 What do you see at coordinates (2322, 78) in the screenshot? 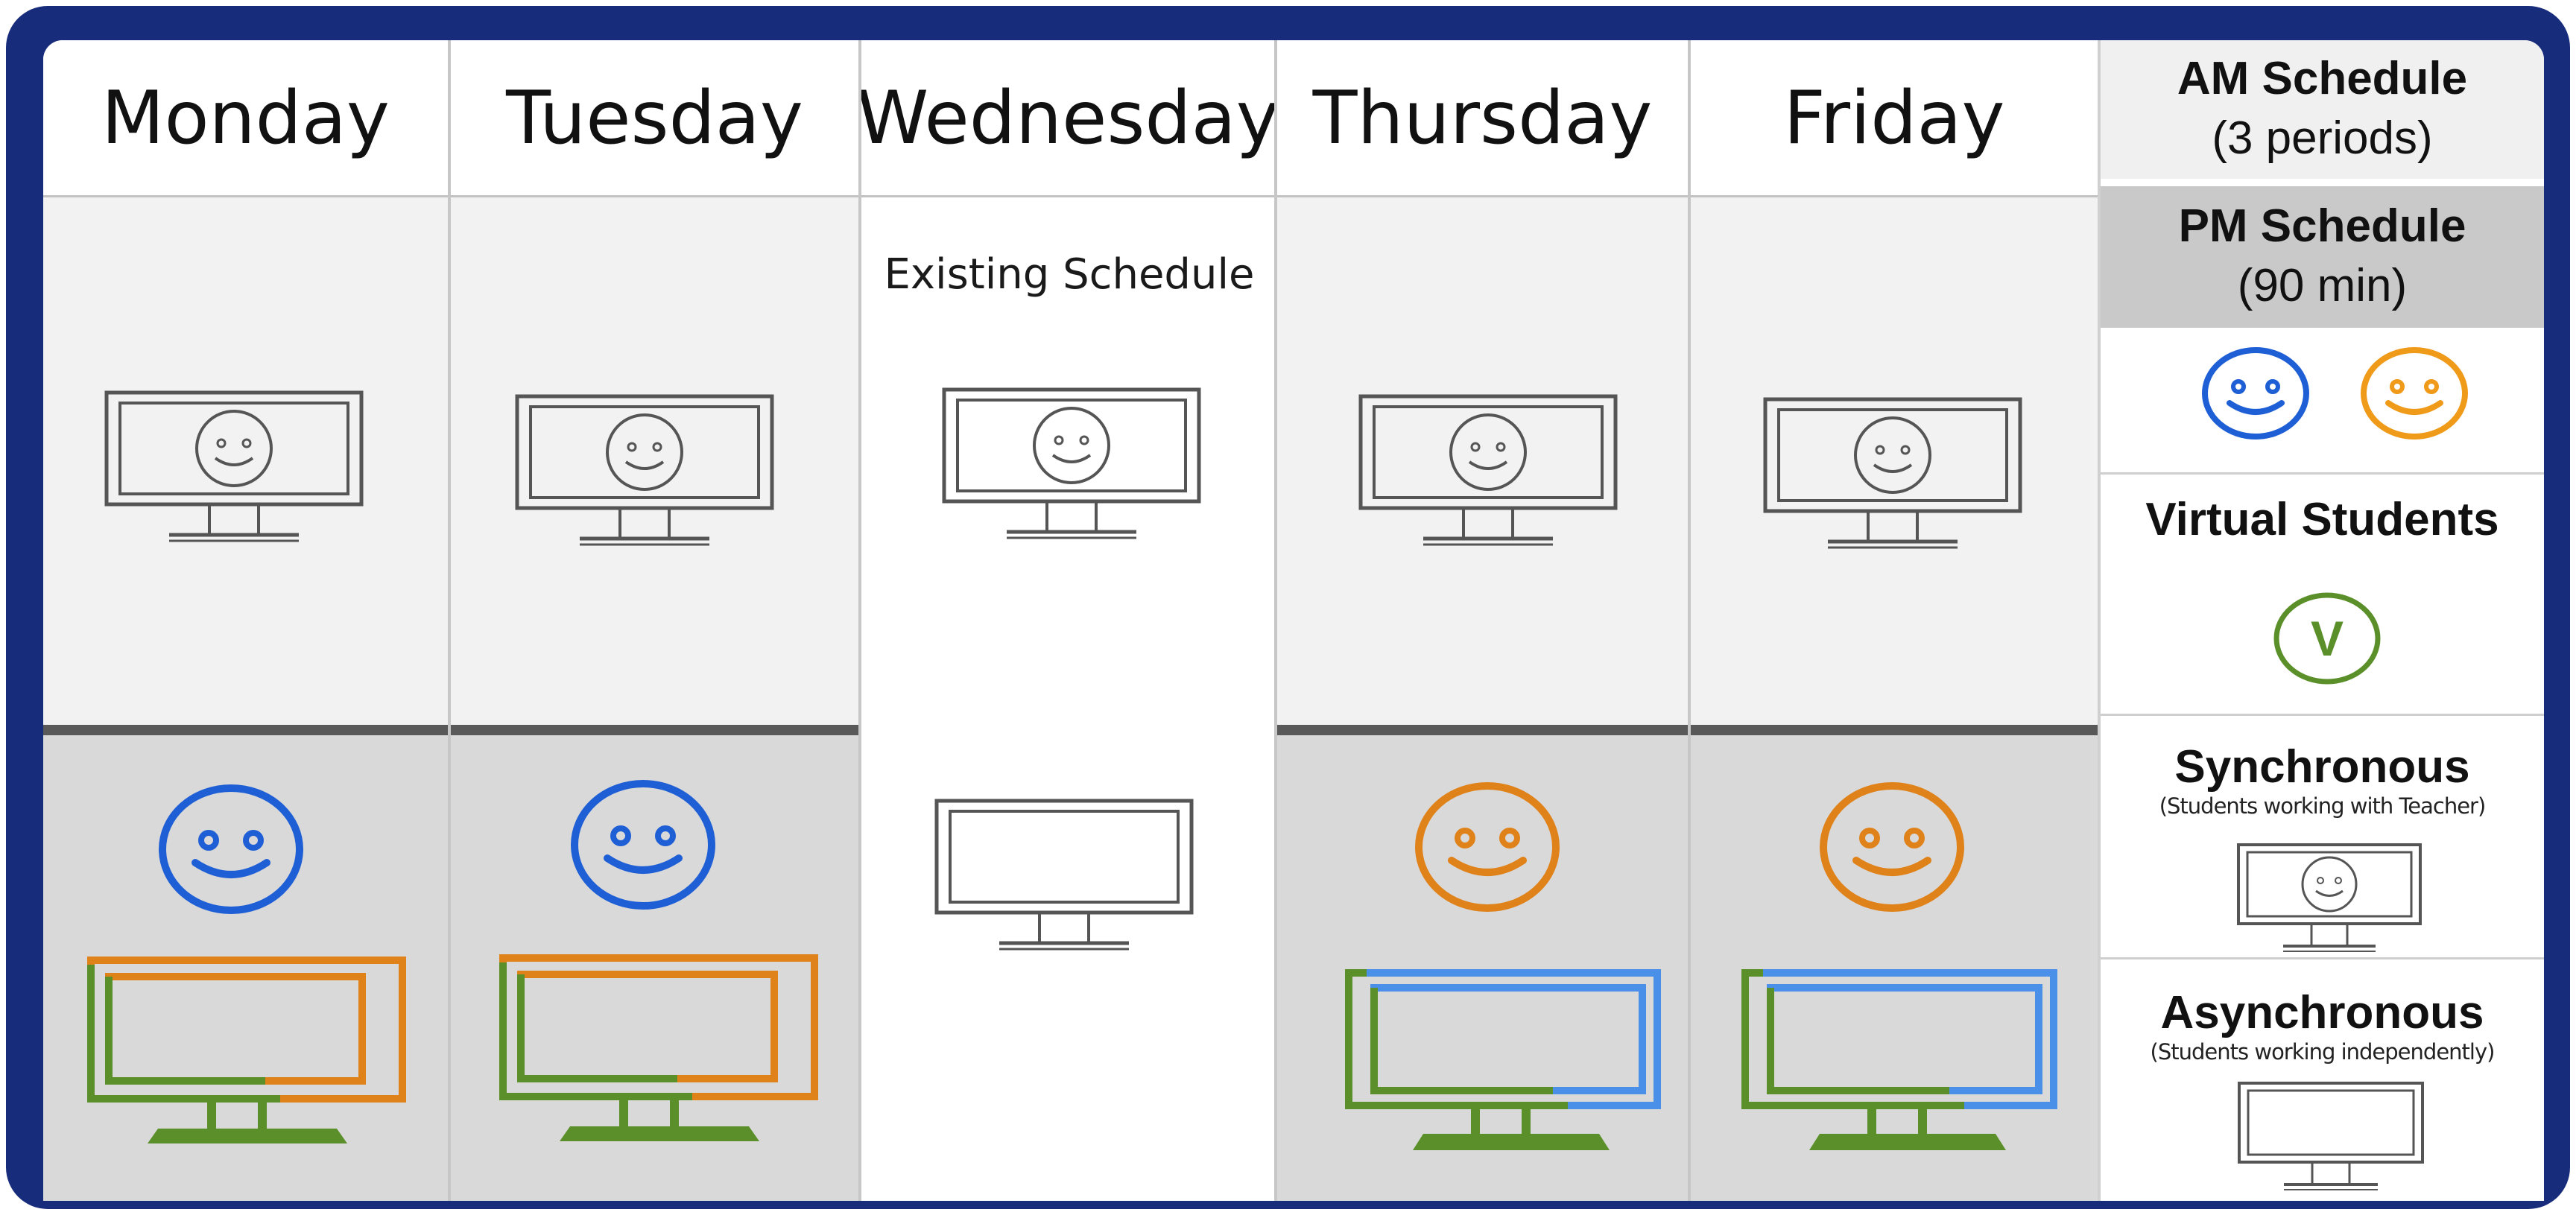
I see `legend-am-title: AM Schedule` at bounding box center [2322, 78].